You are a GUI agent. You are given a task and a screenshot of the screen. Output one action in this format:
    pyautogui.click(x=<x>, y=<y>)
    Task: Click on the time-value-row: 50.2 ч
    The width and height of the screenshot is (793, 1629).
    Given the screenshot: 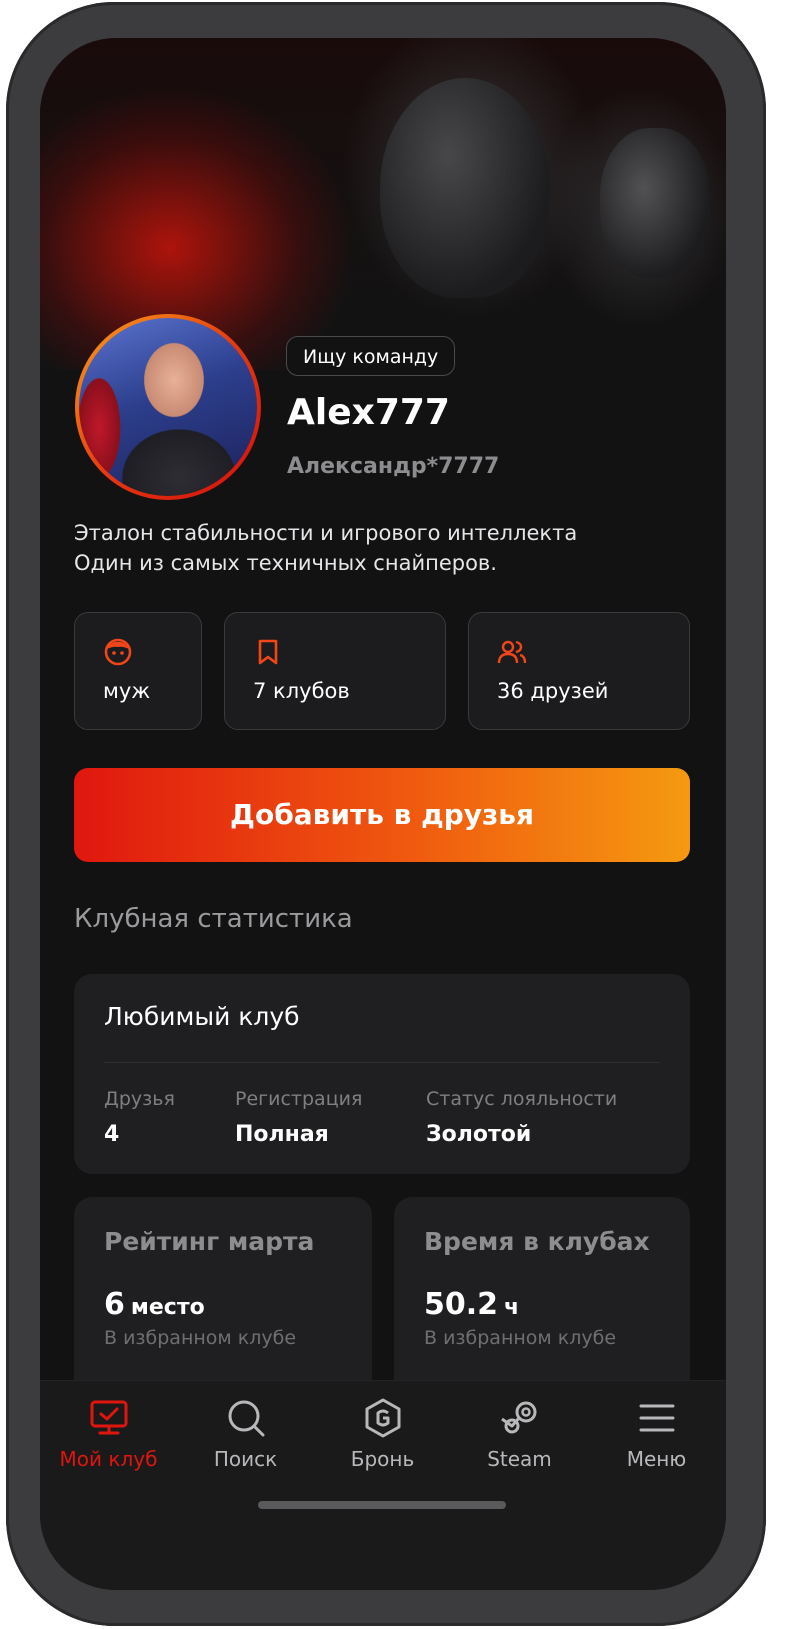 What is the action you would take?
    pyautogui.click(x=471, y=1304)
    